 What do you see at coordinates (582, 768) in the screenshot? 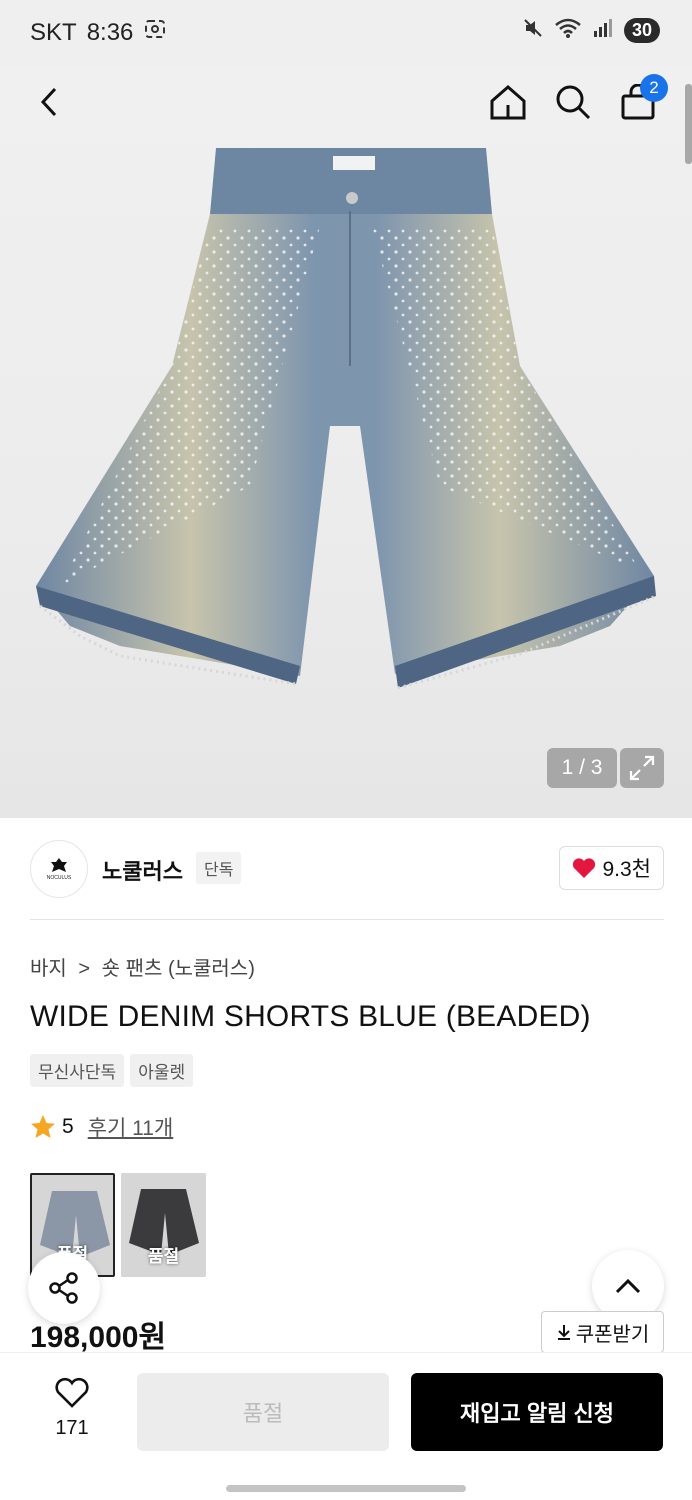
I see `gallery-page-indicator: 1 / 3` at bounding box center [582, 768].